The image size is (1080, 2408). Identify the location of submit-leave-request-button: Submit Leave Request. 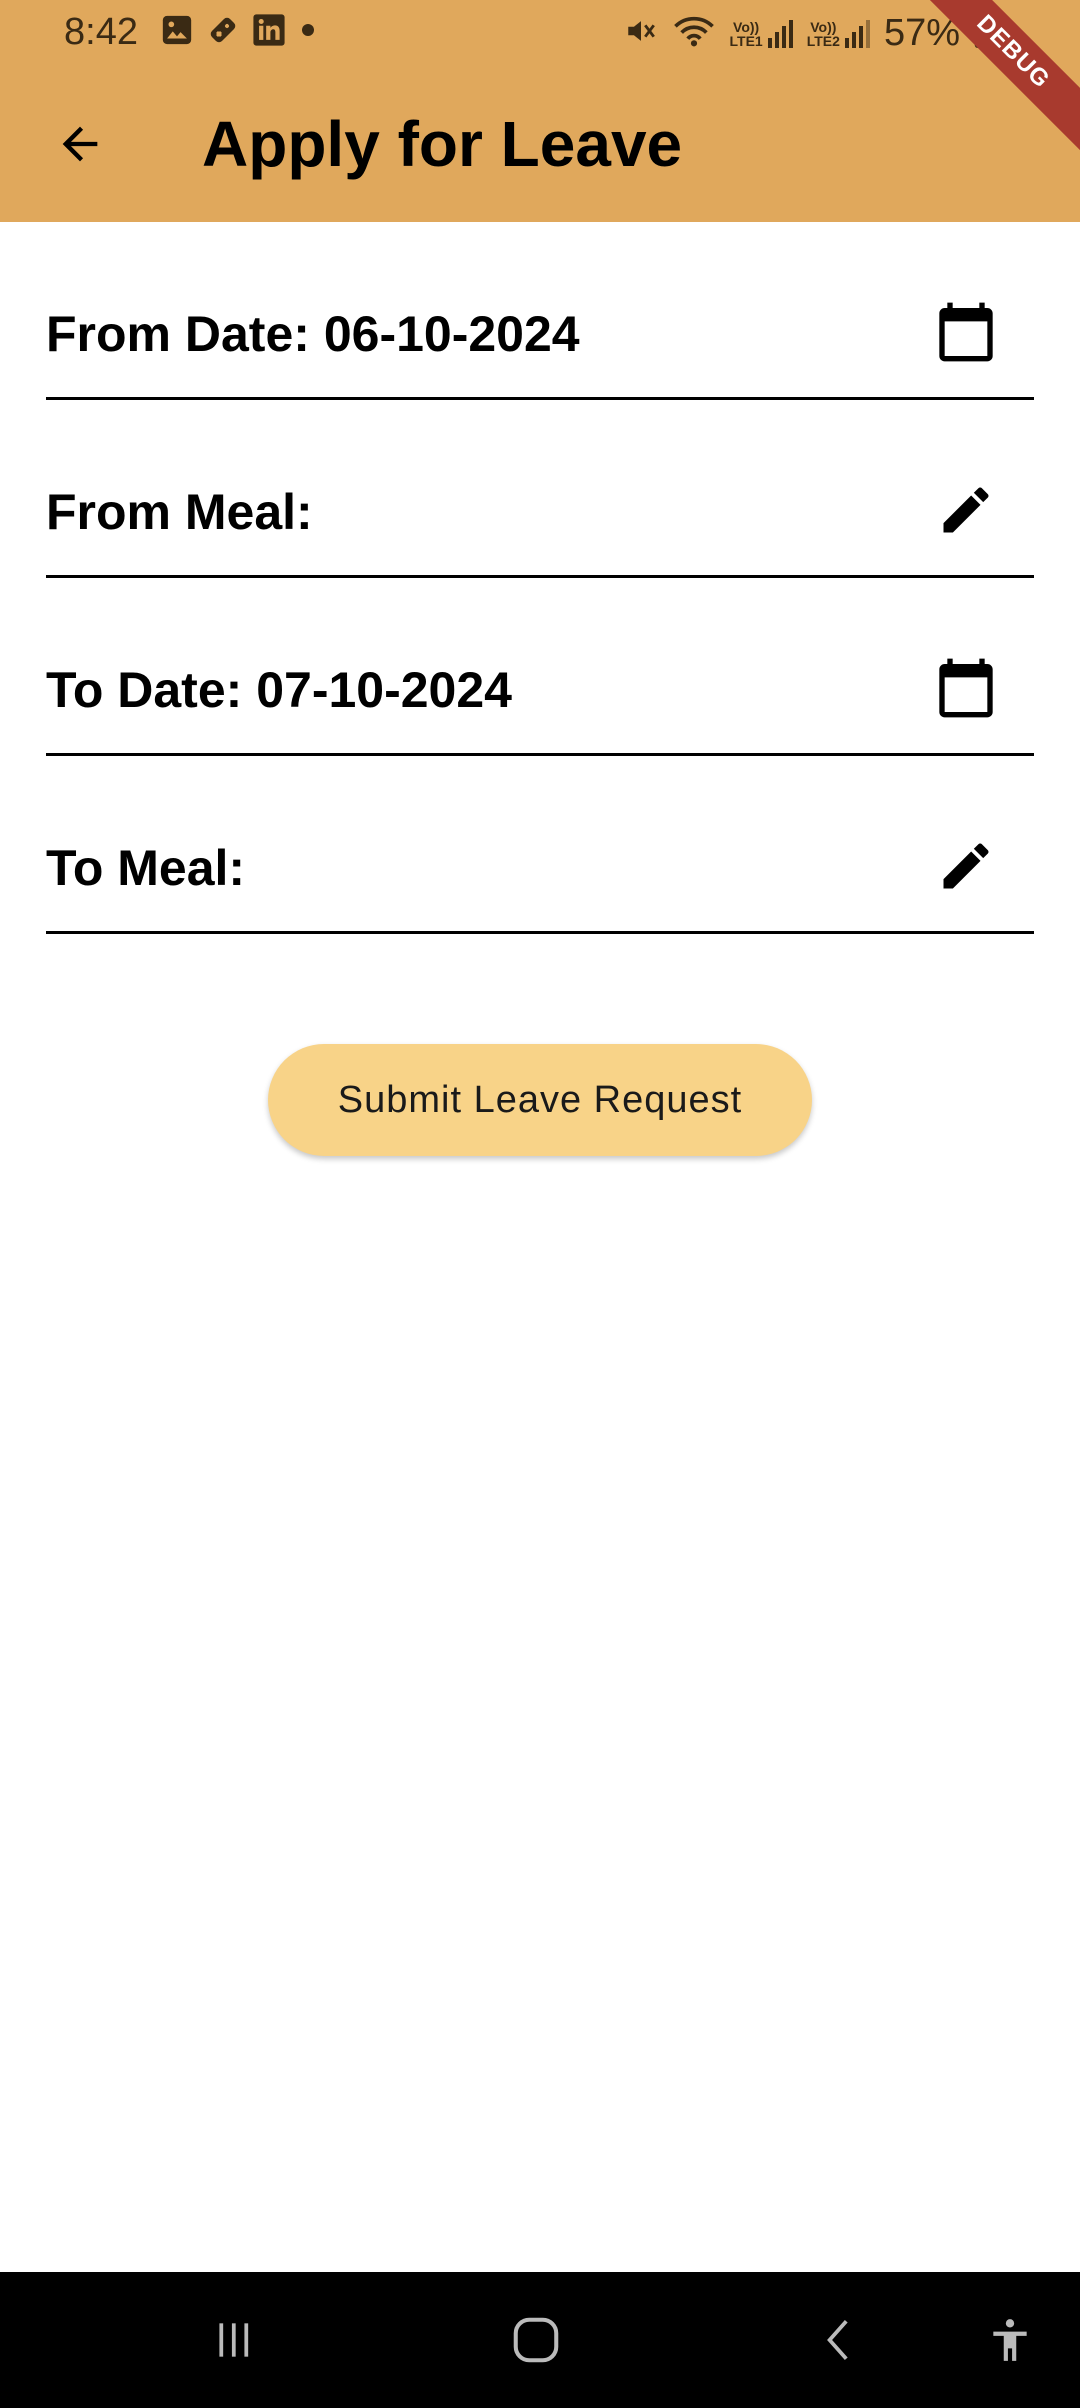
(540, 1100).